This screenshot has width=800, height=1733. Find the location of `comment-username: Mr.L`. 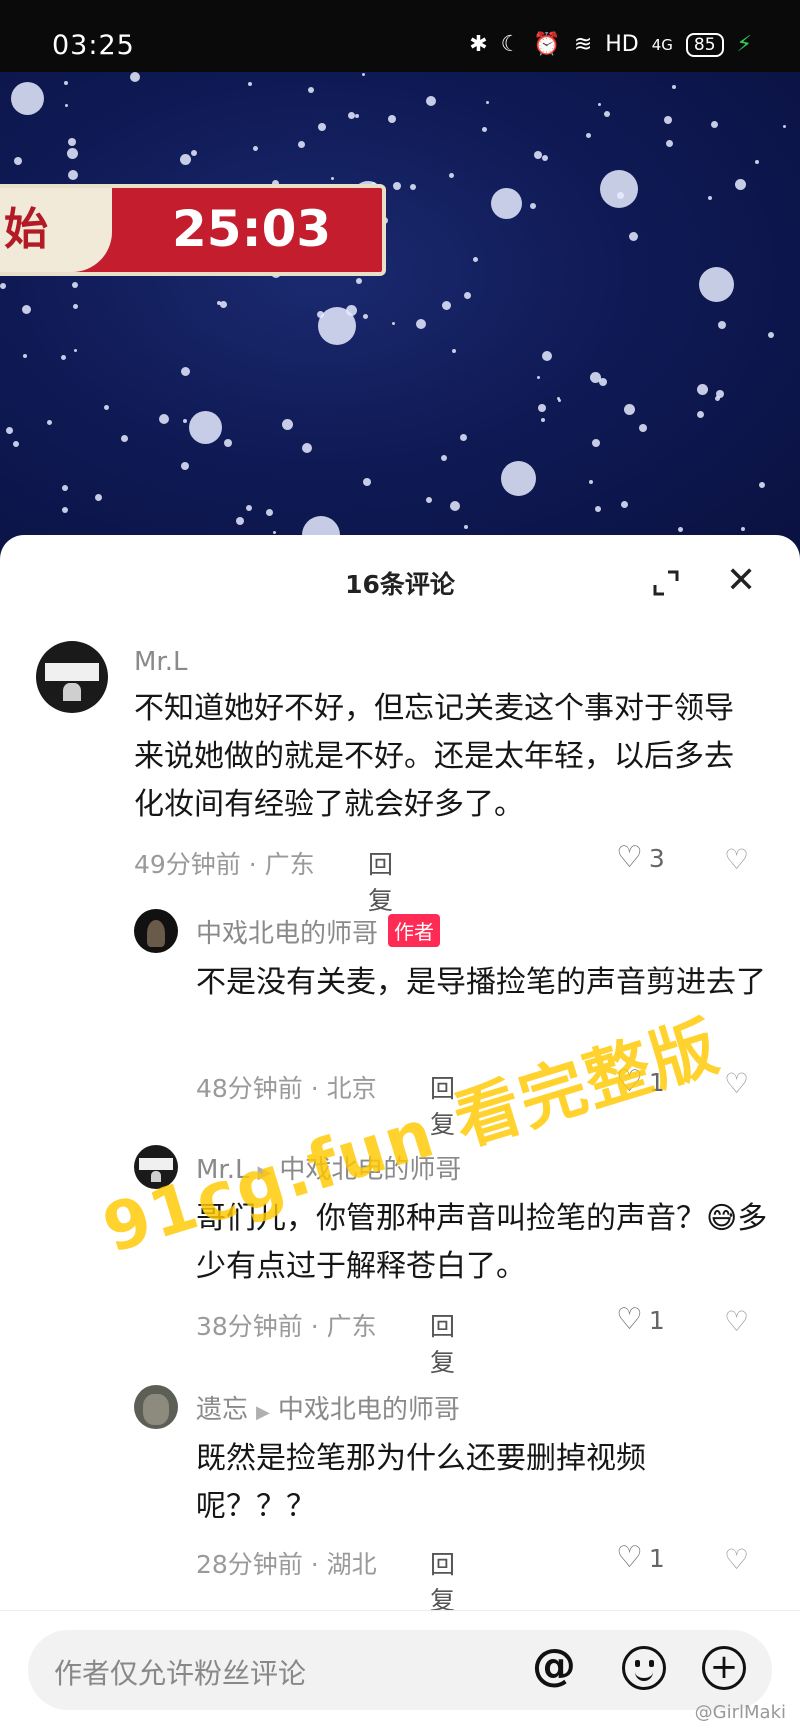

comment-username: Mr.L is located at coordinates (161, 662).